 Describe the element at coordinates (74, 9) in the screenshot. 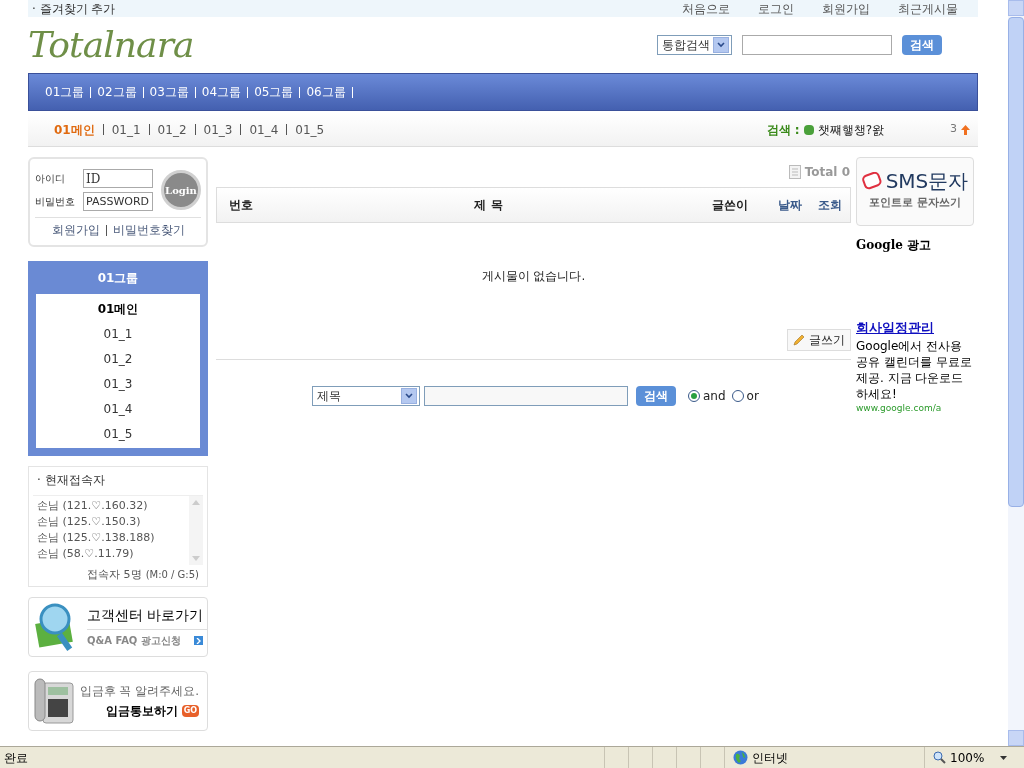

I see `add-bookmark-link: · 즐겨찾기 추가` at that location.